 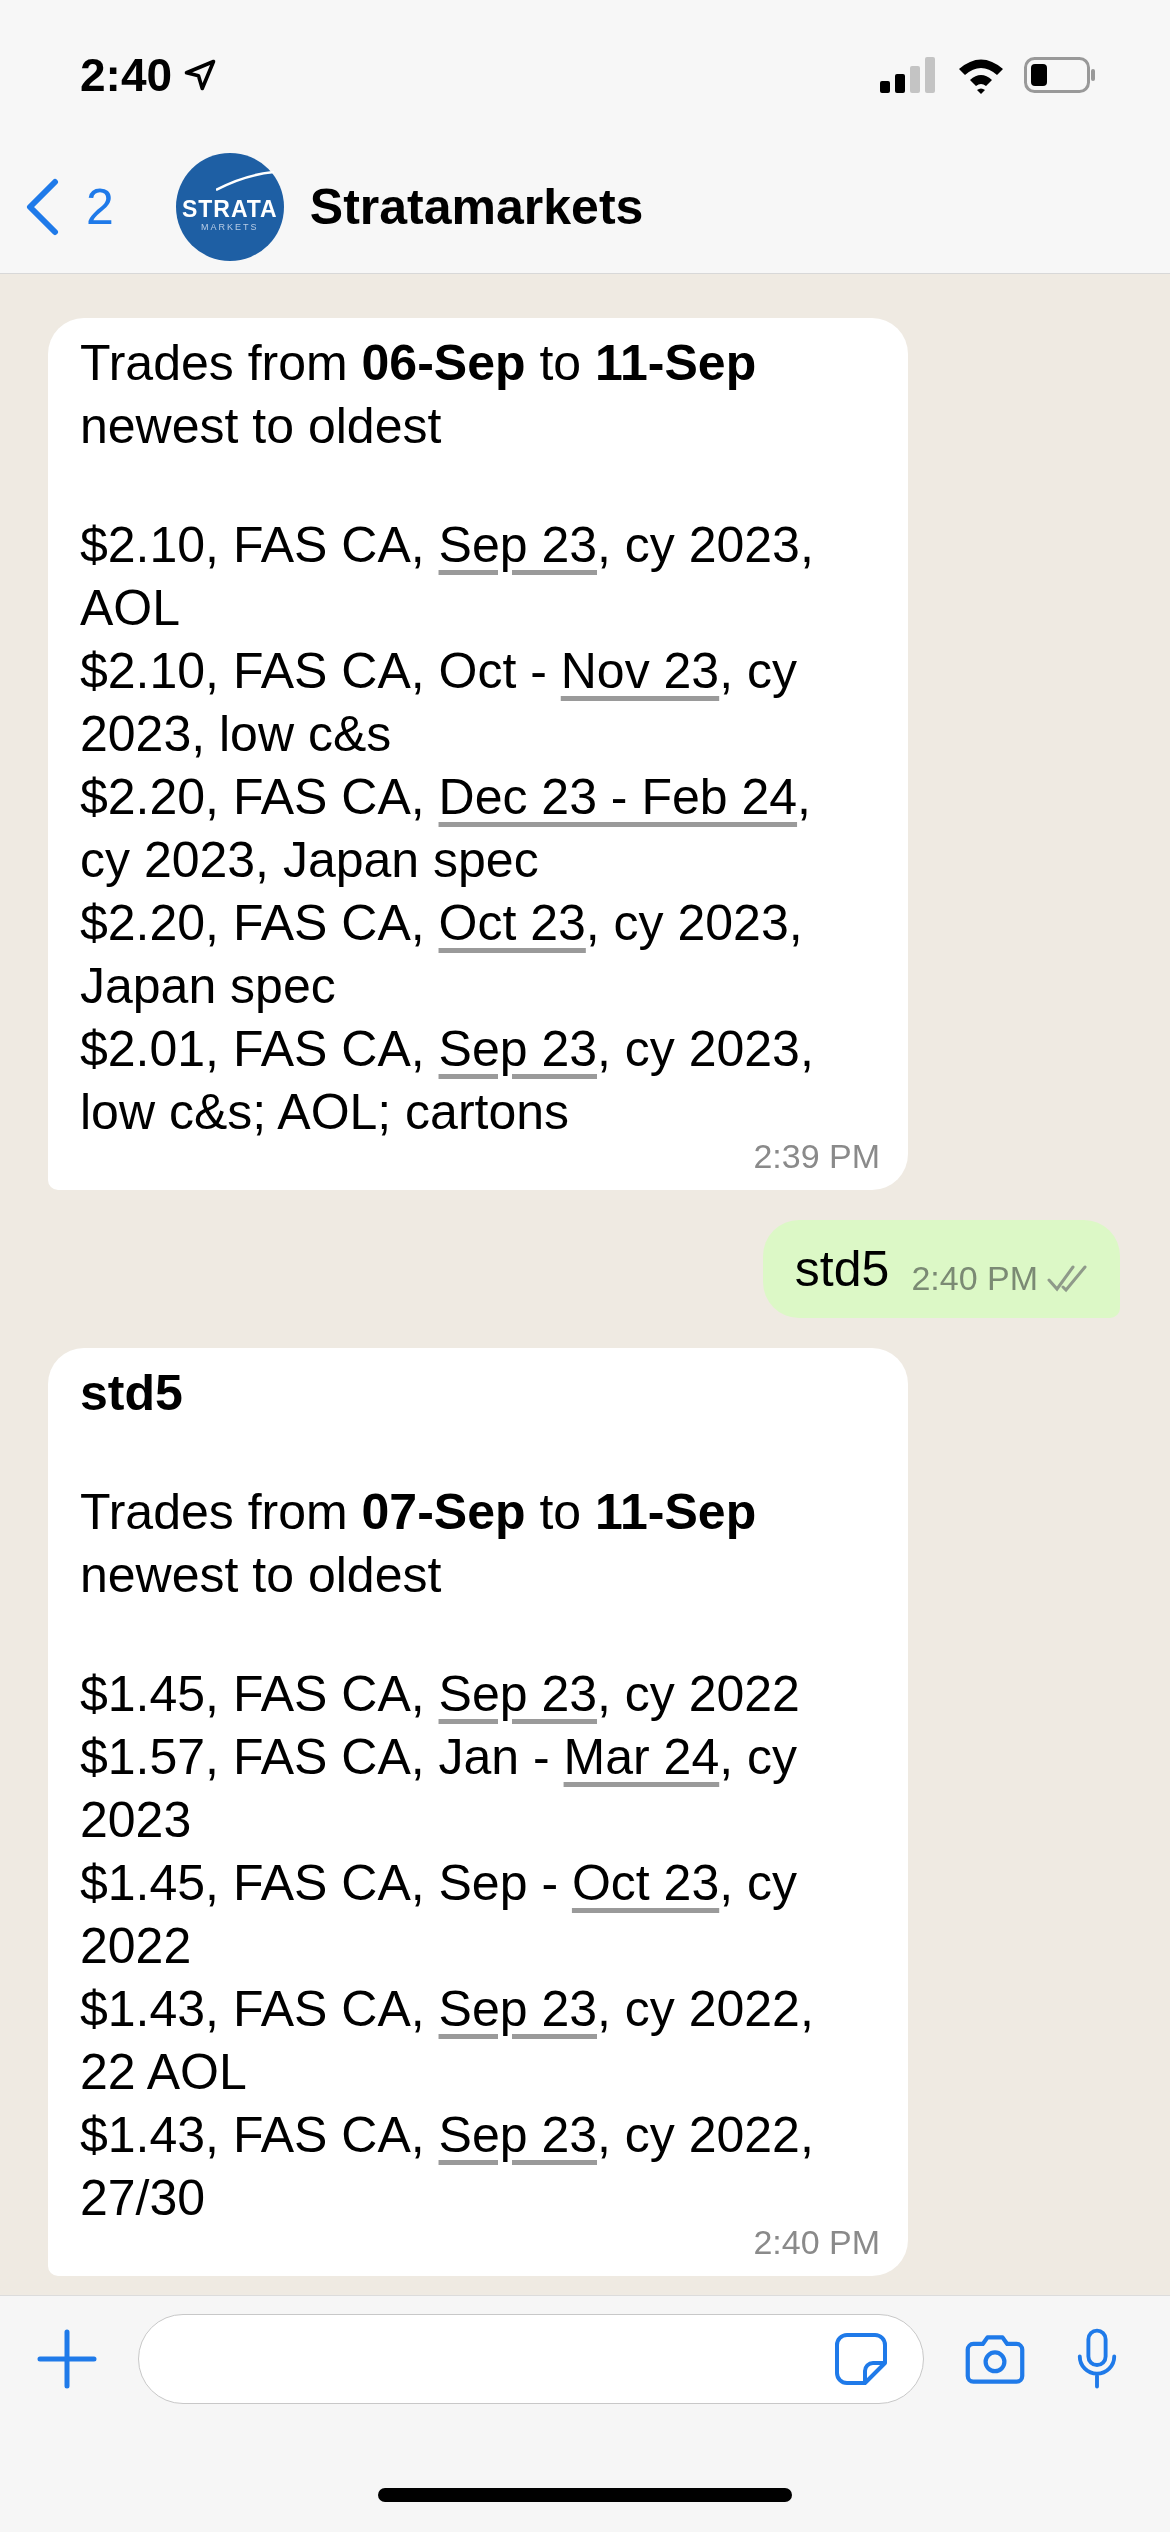 I want to click on contact-avatar: STRATA MARKETS, so click(x=229, y=206).